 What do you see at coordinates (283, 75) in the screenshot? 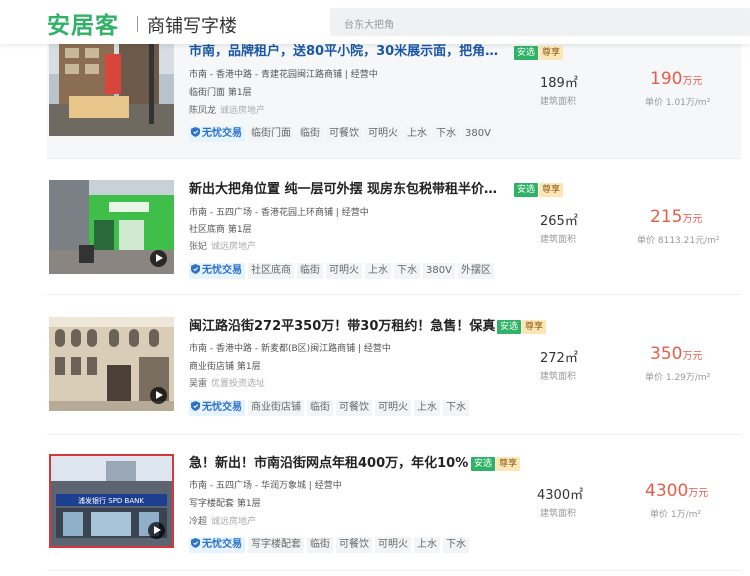
I see `listing-location: 市南 - 香港中路 - 青建花园闽江路商铺 | 经营中` at bounding box center [283, 75].